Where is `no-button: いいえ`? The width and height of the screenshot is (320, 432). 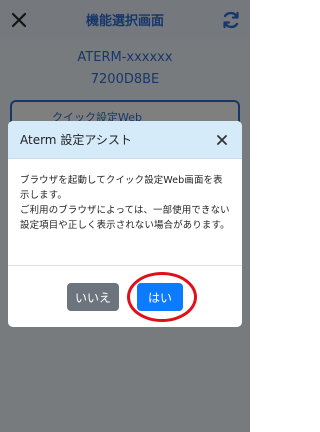 no-button: いいえ is located at coordinates (93, 297).